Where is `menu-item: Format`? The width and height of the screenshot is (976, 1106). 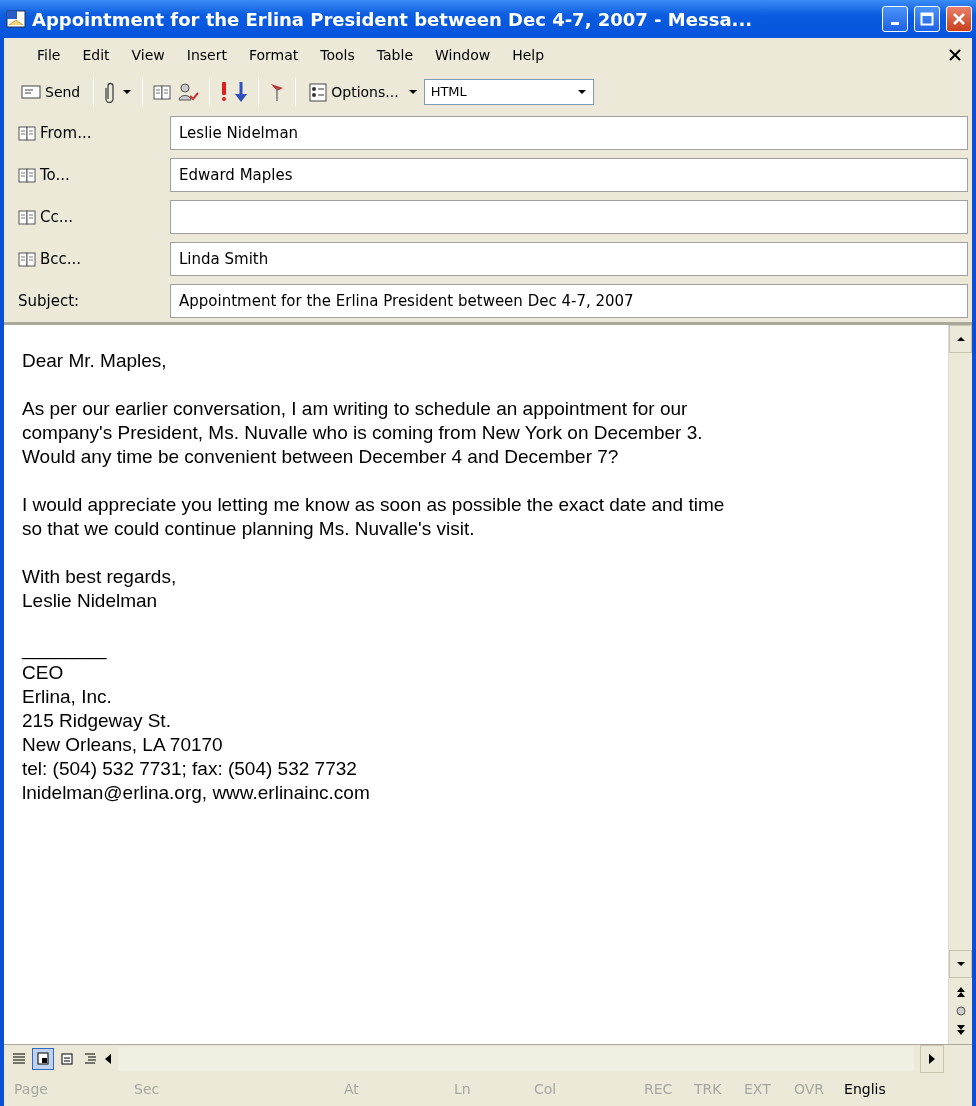
menu-item: Format is located at coordinates (273, 55).